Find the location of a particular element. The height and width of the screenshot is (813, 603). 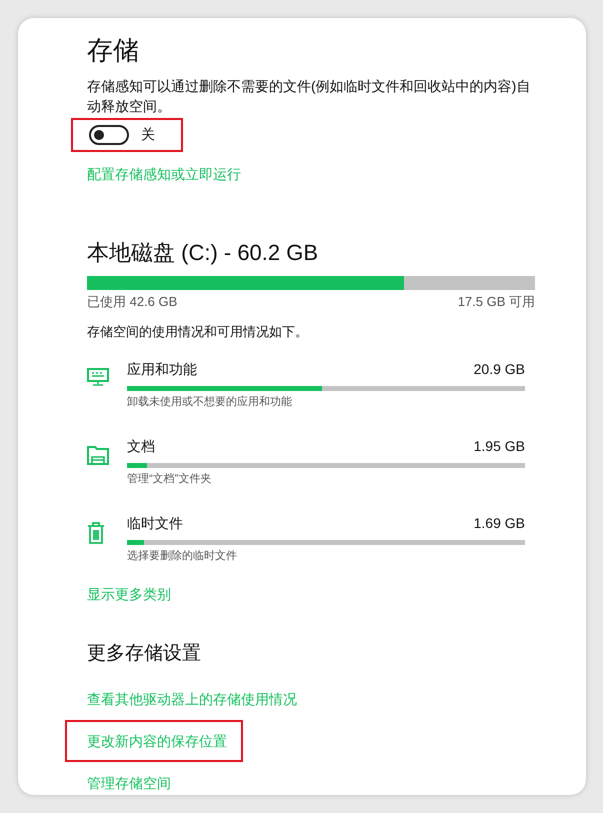

category-size: 1.95 GB is located at coordinates (499, 446).